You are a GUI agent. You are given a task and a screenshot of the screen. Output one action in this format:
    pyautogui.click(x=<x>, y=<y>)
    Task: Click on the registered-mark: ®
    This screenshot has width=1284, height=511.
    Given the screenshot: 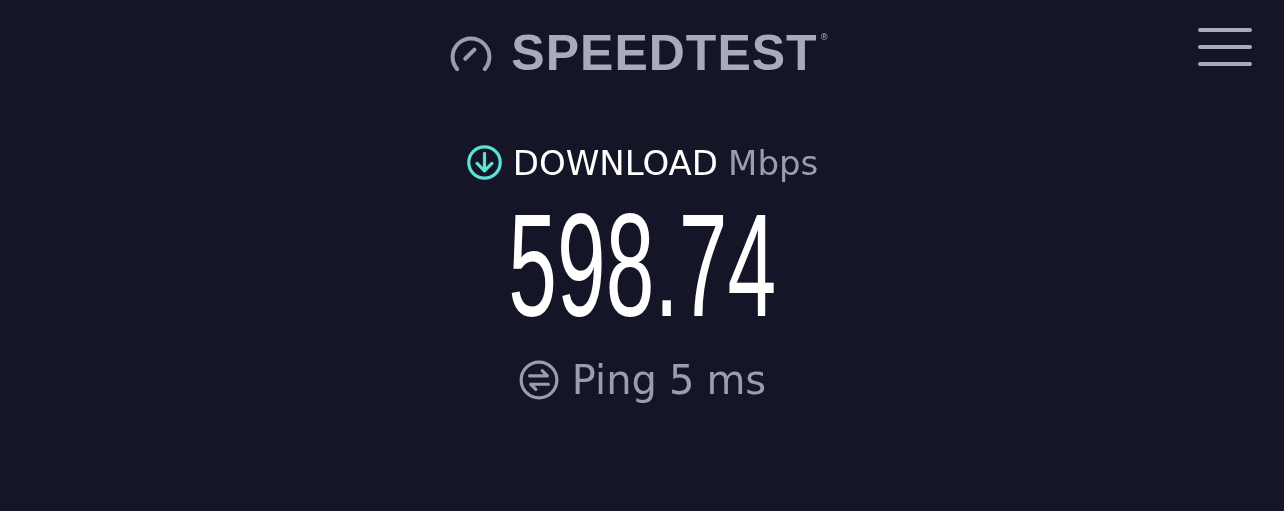 What is the action you would take?
    pyautogui.click(x=824, y=37)
    